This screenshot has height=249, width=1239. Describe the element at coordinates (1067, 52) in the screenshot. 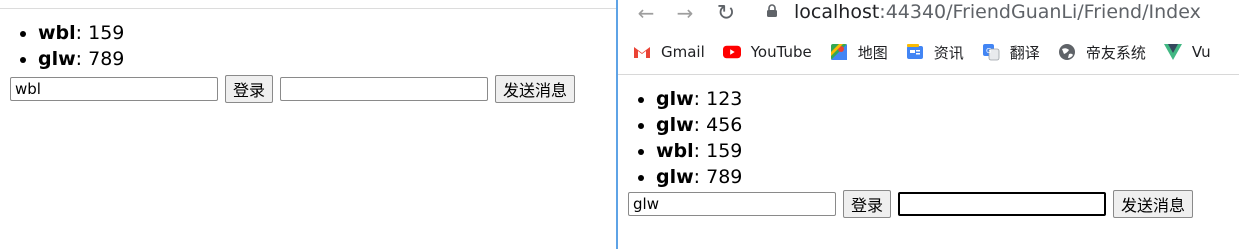

I see `globe-icon` at that location.